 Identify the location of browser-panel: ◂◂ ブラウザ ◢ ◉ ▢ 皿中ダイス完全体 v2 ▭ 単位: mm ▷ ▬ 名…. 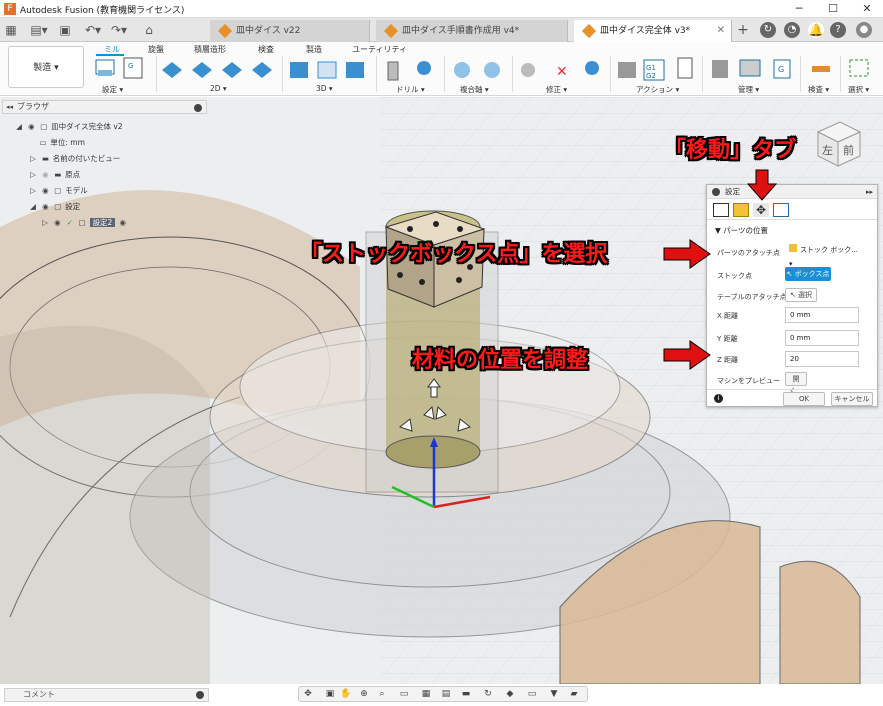
(104, 170).